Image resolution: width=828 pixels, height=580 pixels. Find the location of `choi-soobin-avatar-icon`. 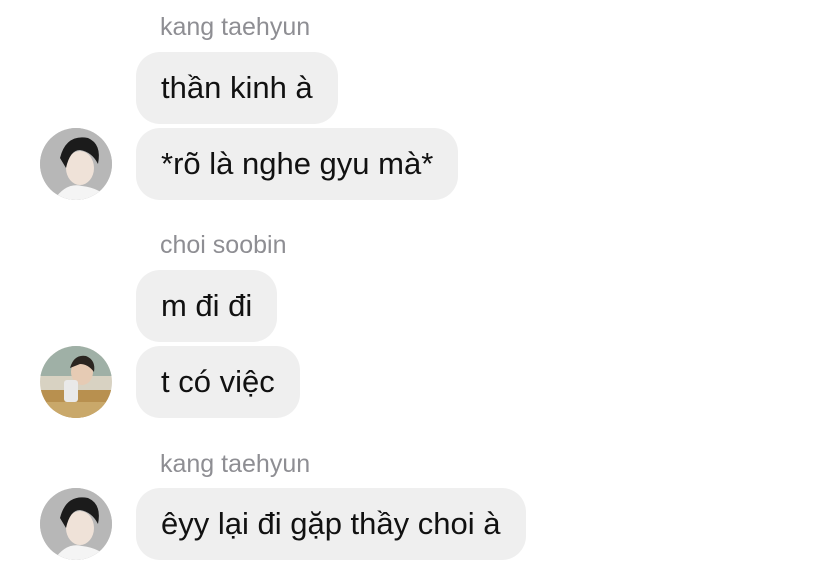

choi-soobin-avatar-icon is located at coordinates (76, 382).